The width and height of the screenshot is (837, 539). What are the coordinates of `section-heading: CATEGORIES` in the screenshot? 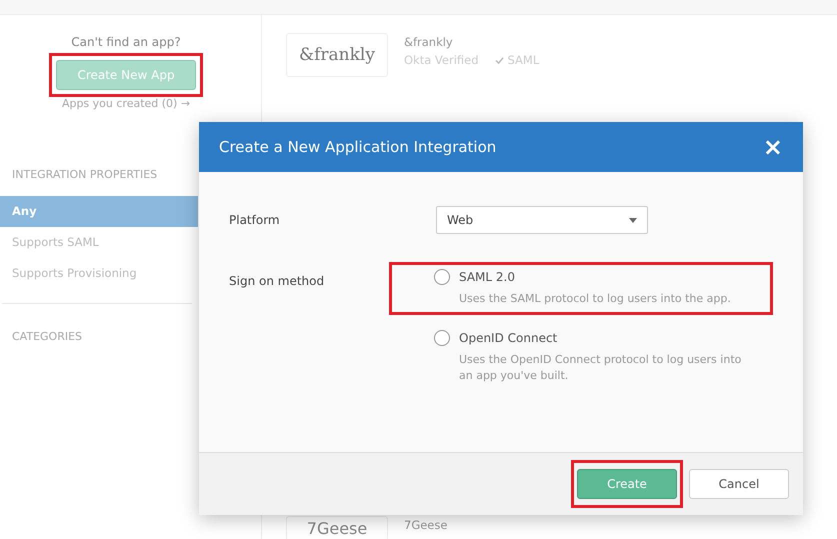 It's located at (48, 337).